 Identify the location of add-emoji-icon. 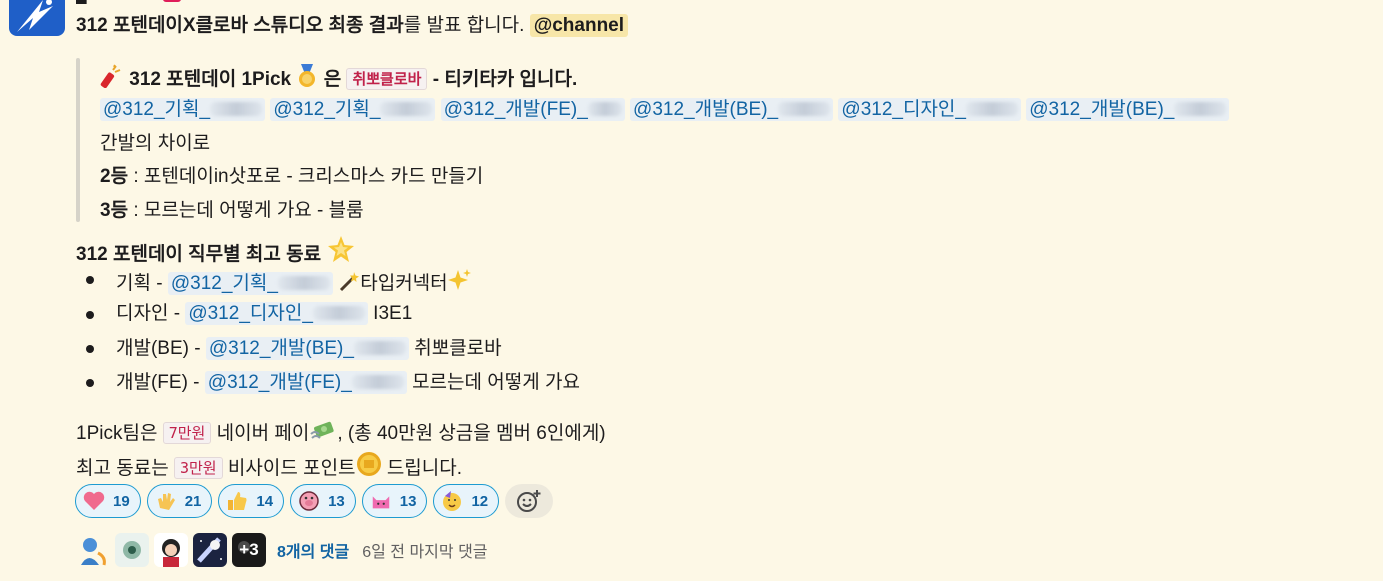
(529, 501).